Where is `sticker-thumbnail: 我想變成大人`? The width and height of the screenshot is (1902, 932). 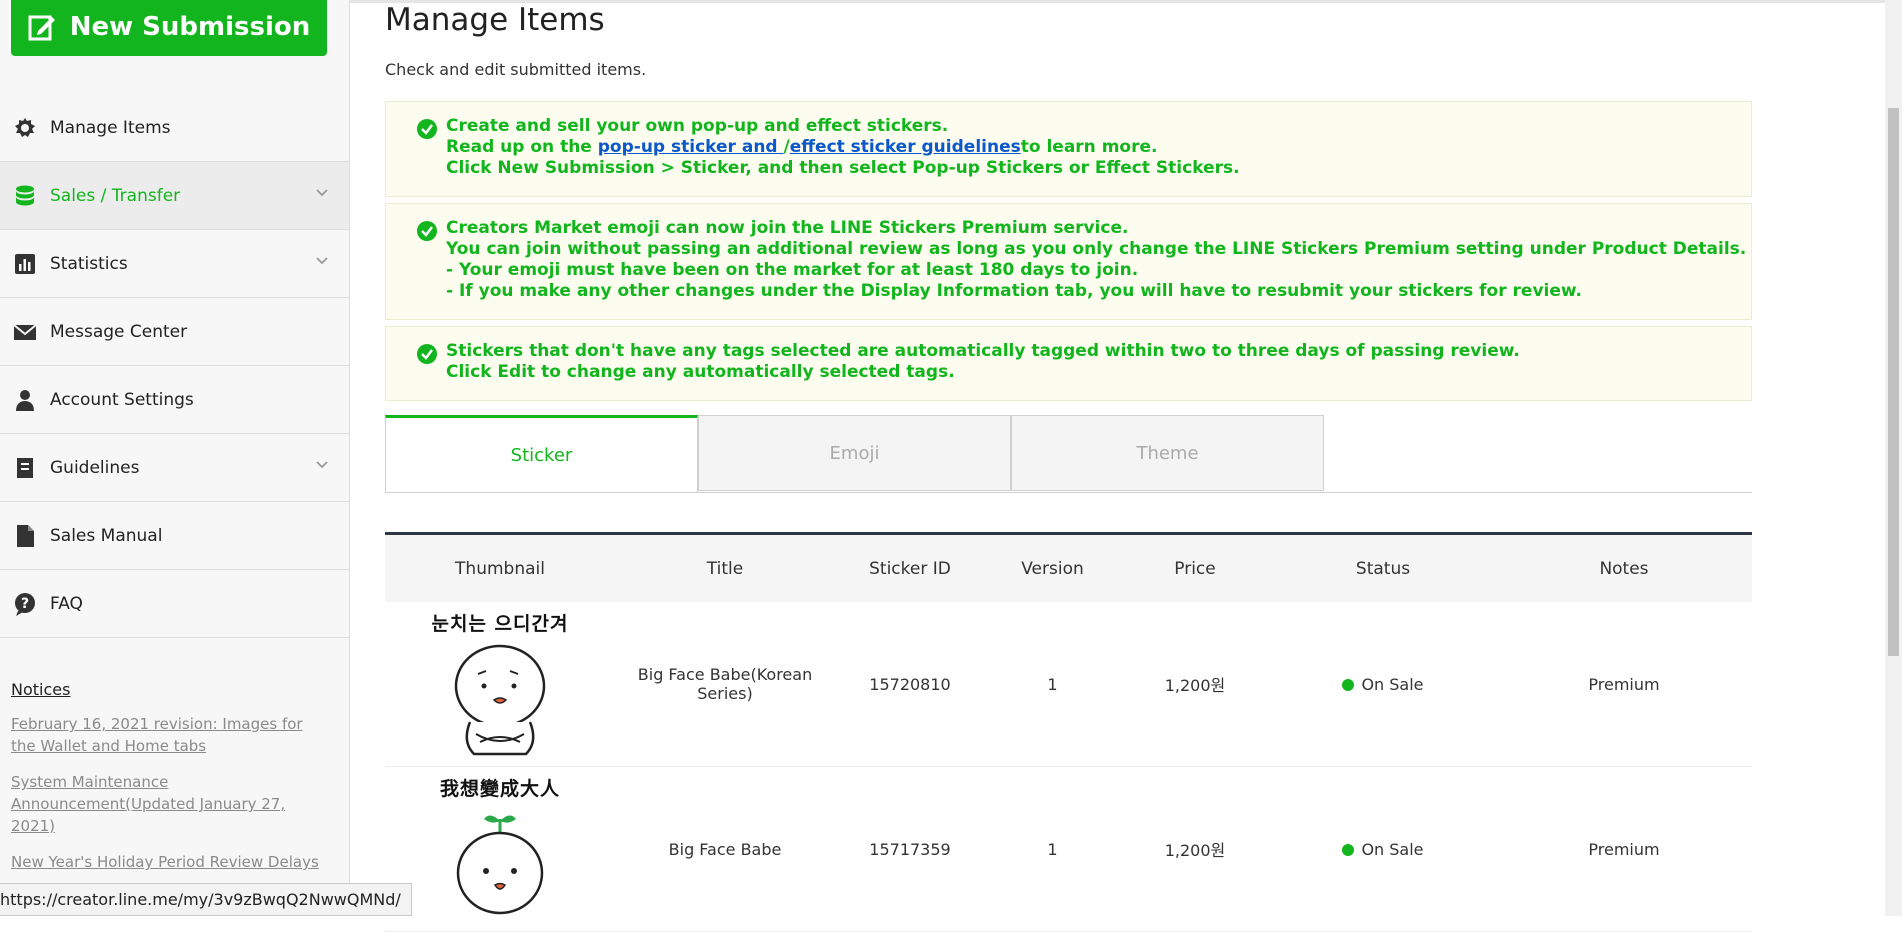
sticker-thumbnail: 我想變成大人 is located at coordinates (500, 849).